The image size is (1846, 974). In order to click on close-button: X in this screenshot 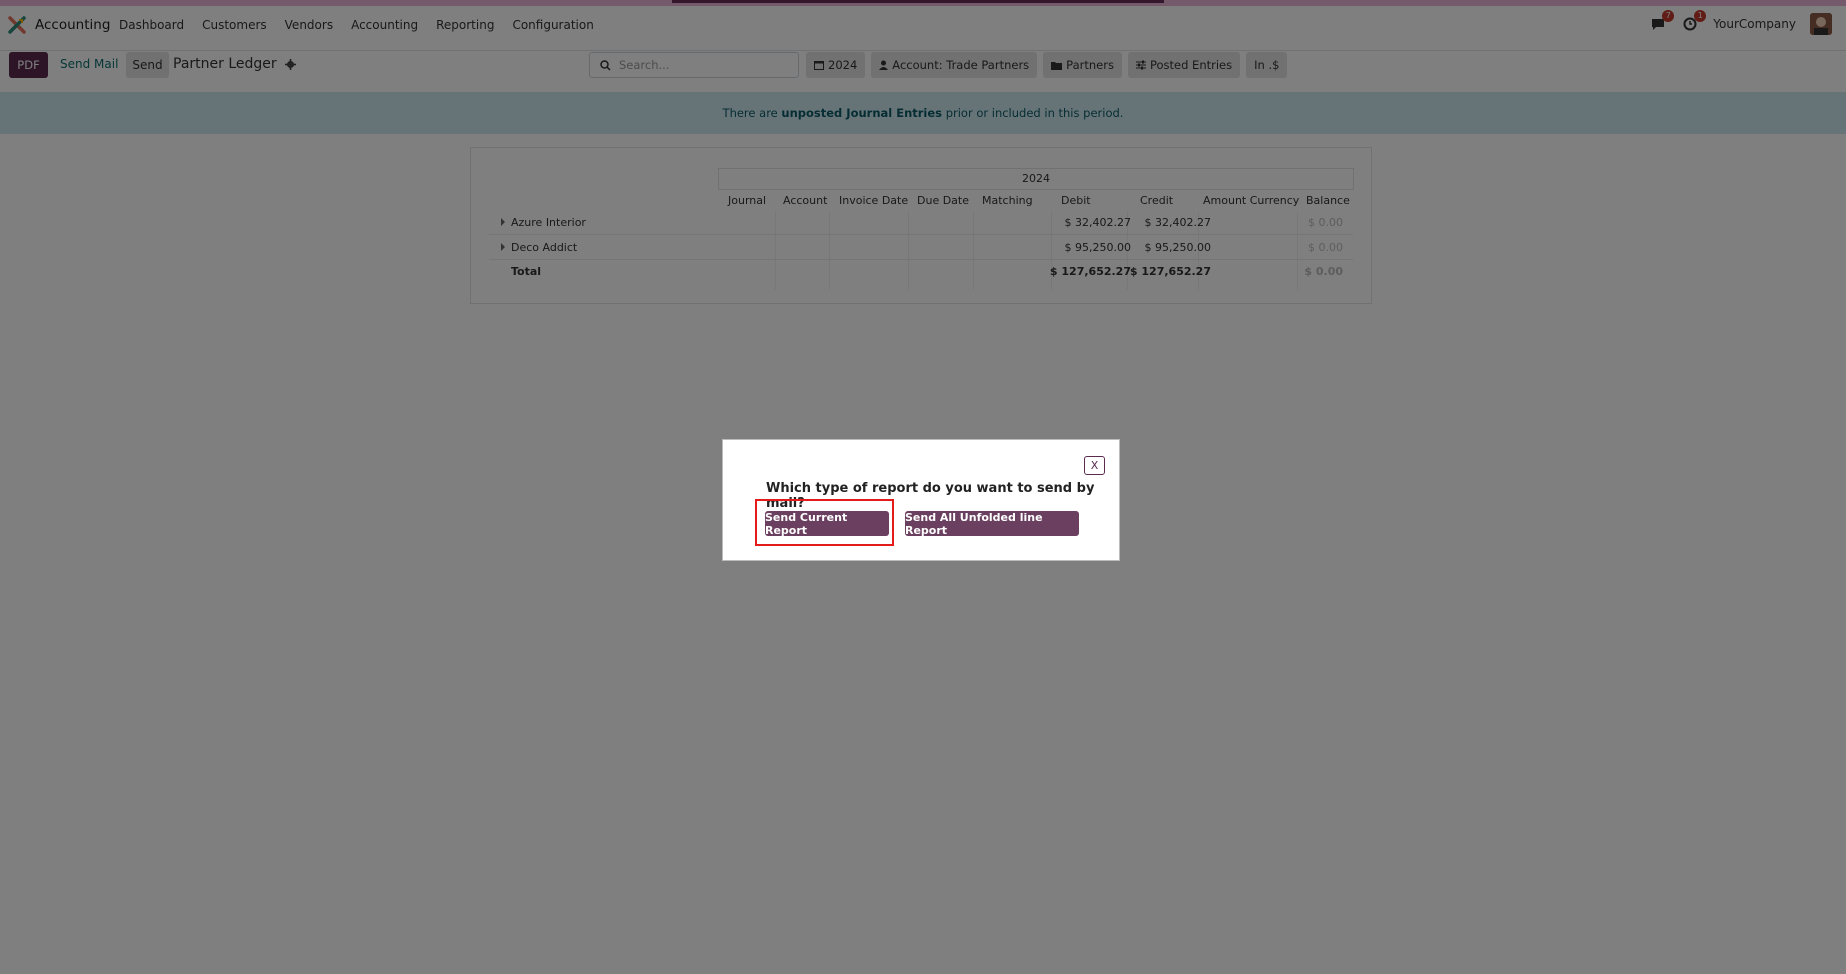, I will do `click(1094, 465)`.